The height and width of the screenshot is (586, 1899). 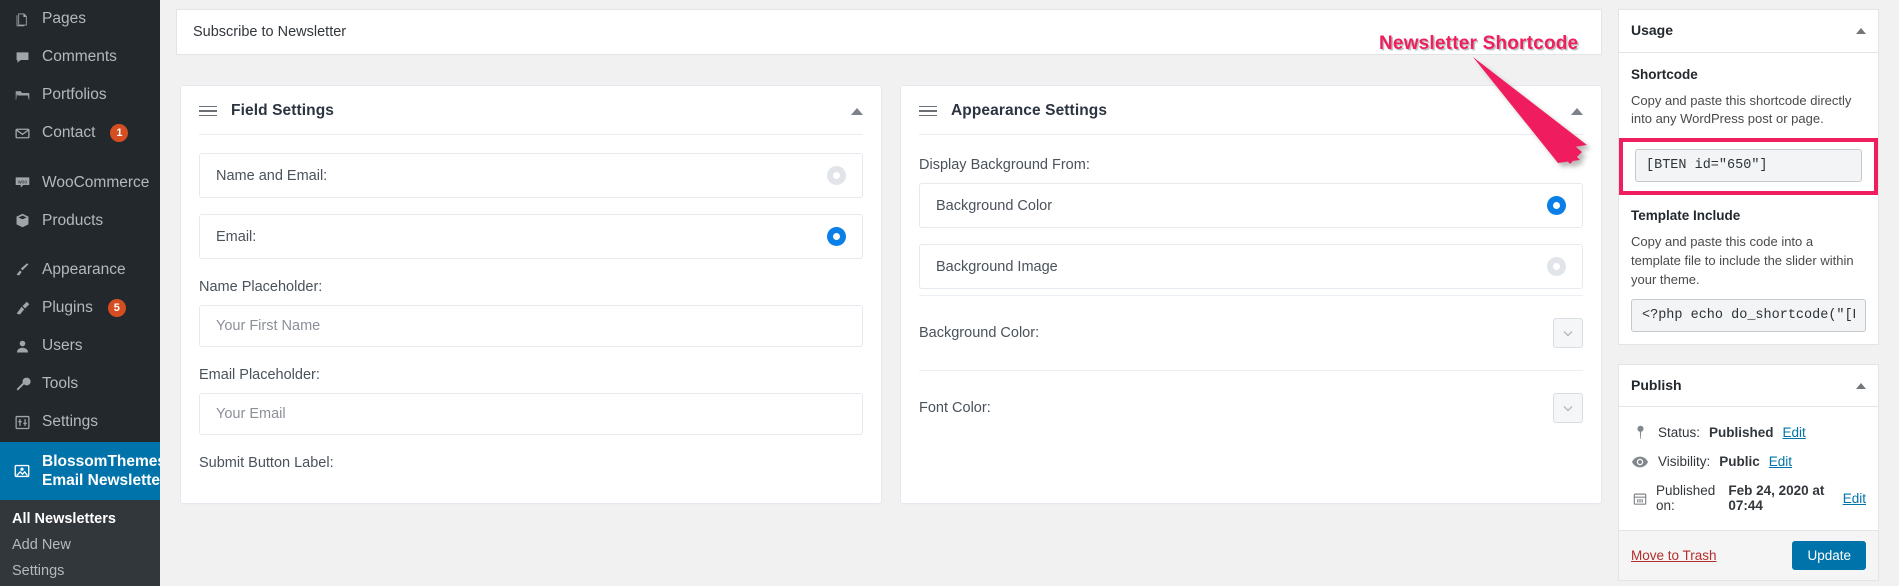 I want to click on appearance-settings-header: Appearance Settings, so click(x=1251, y=110).